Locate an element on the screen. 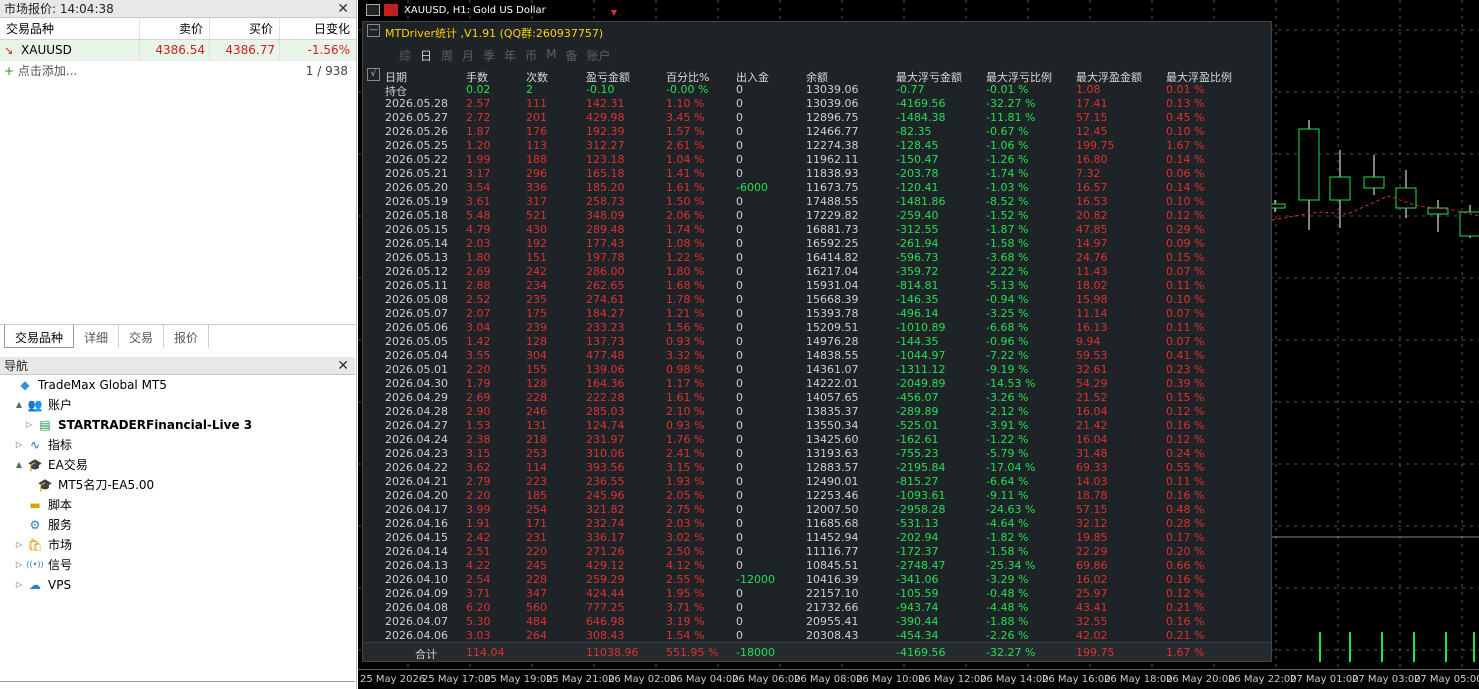  table-cell: 14057.65 is located at coordinates (832, 397).